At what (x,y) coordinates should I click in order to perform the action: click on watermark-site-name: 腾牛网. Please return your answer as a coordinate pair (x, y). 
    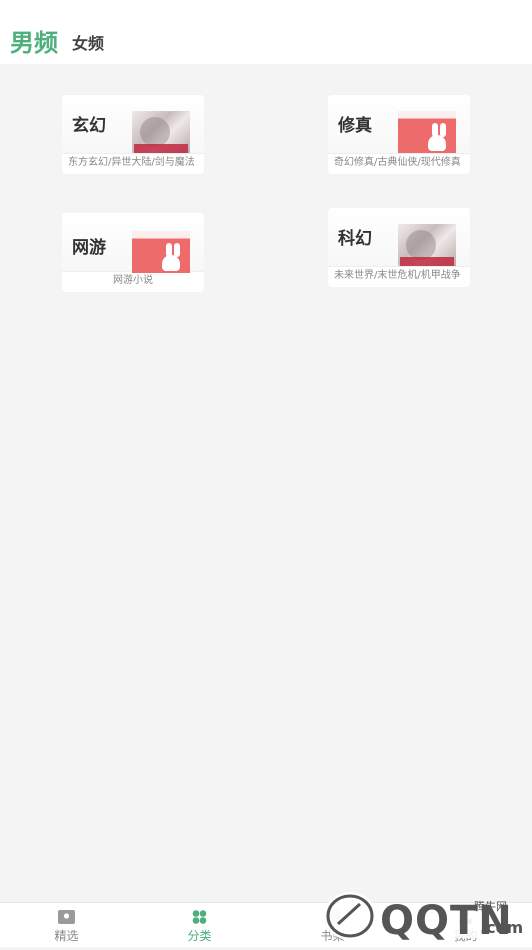
    Looking at the image, I should click on (490, 906).